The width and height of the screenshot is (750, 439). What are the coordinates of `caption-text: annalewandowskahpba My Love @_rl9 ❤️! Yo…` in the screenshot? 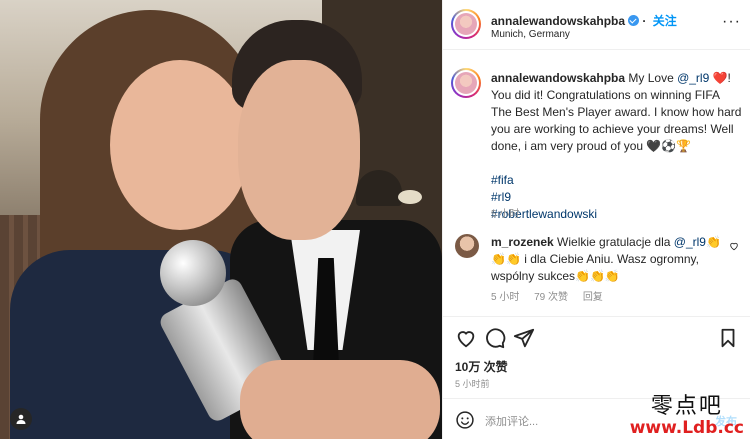 It's located at (617, 146).